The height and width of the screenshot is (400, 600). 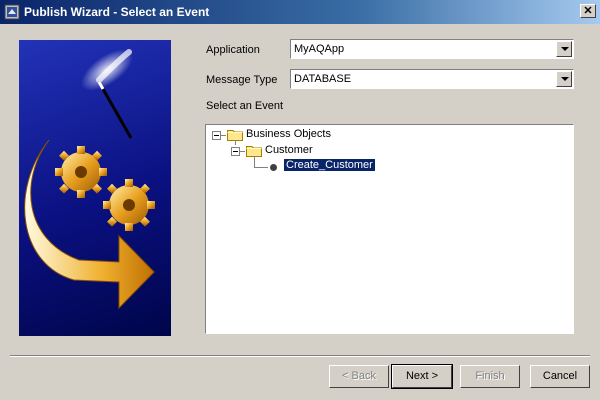 I want to click on tree-node-business-objects: Business Objects, so click(x=386, y=135).